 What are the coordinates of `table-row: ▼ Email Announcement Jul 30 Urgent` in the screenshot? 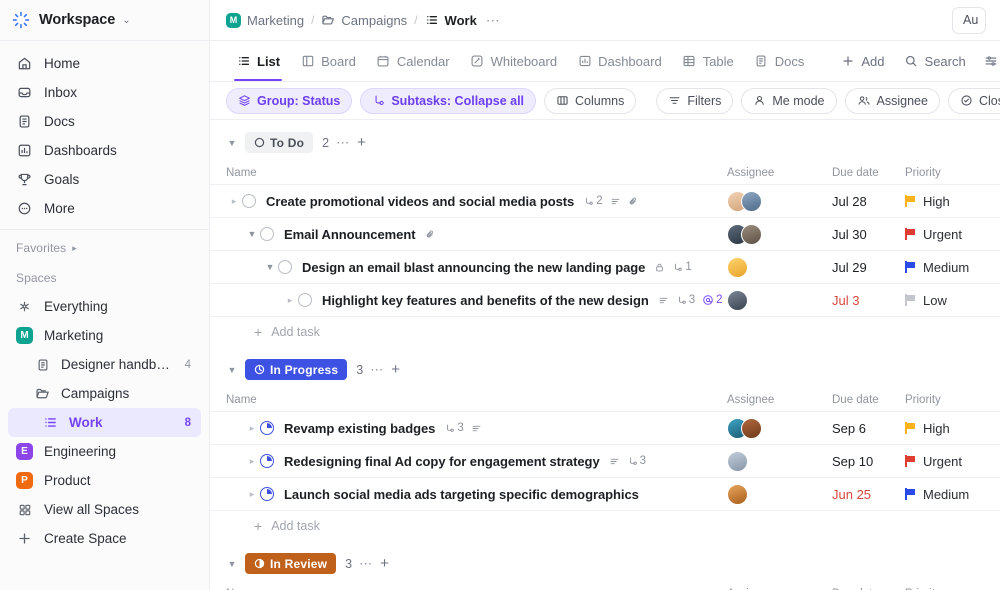 It's located at (605, 234).